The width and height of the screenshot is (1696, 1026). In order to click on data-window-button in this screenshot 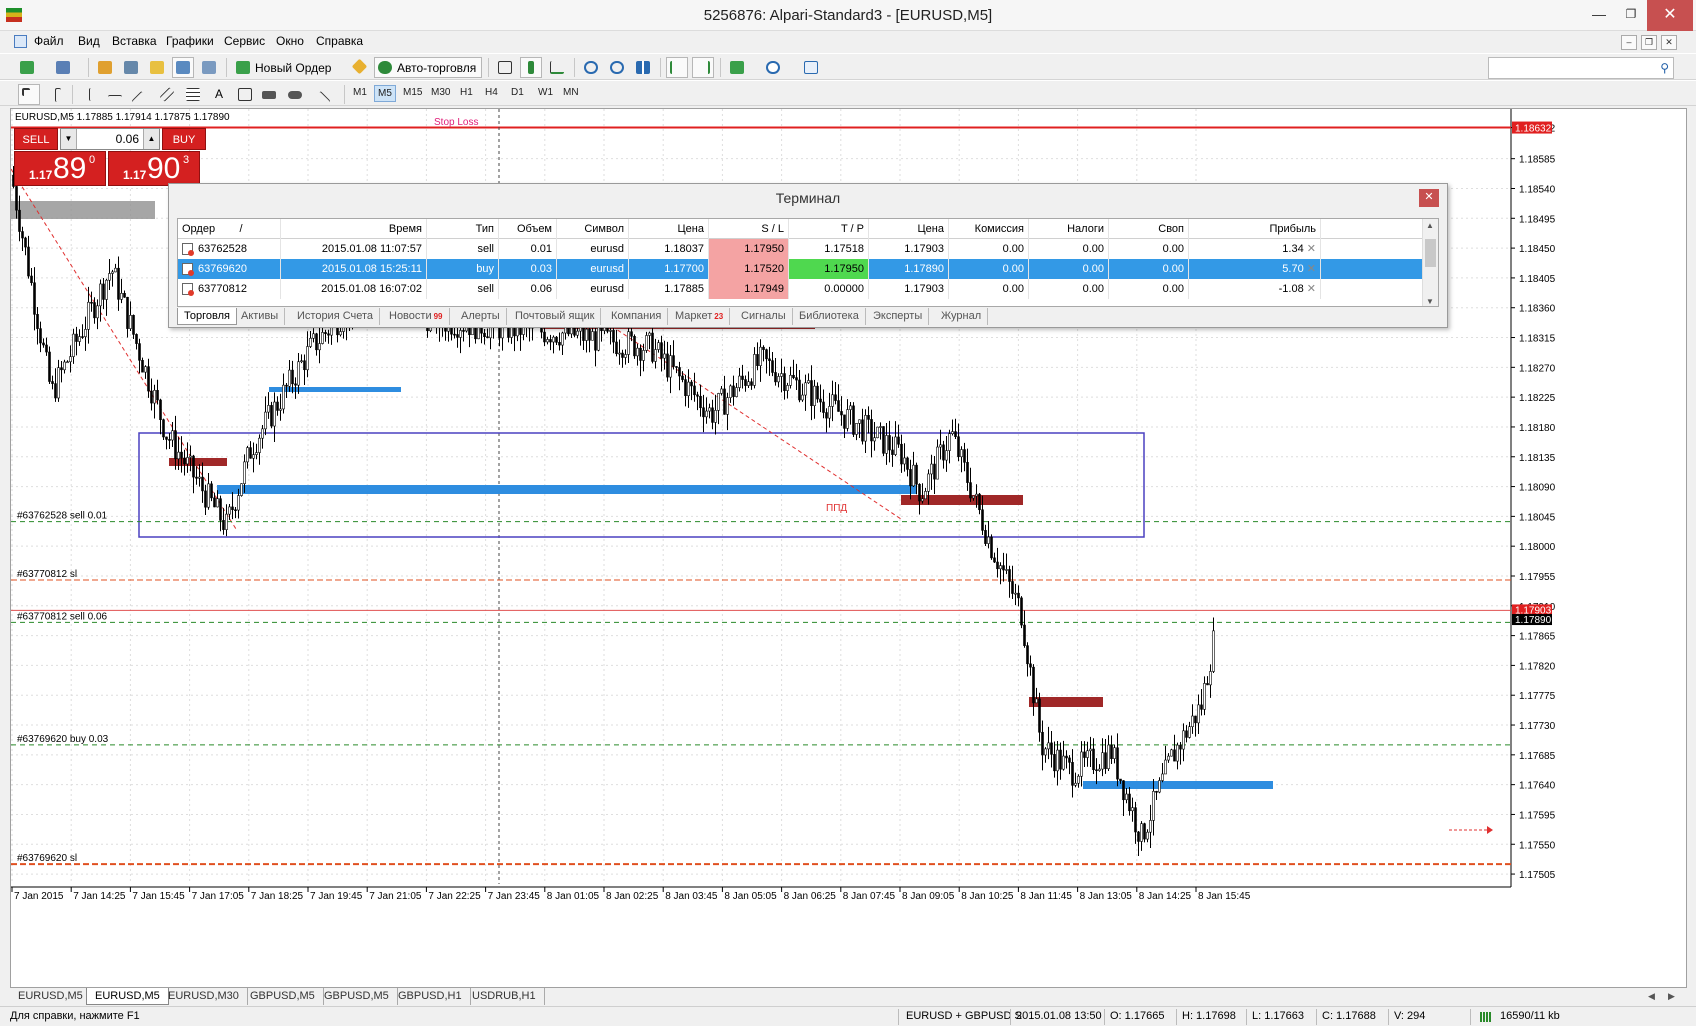, I will do `click(131, 67)`.